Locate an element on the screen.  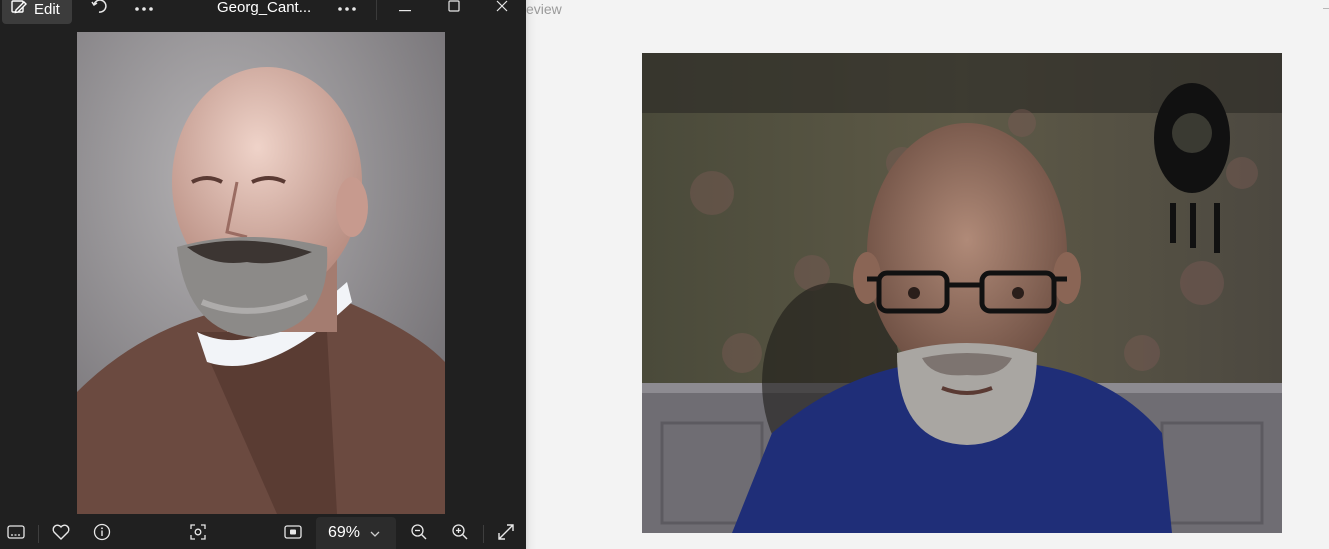
chevron-down-icon is located at coordinates (375, 533).